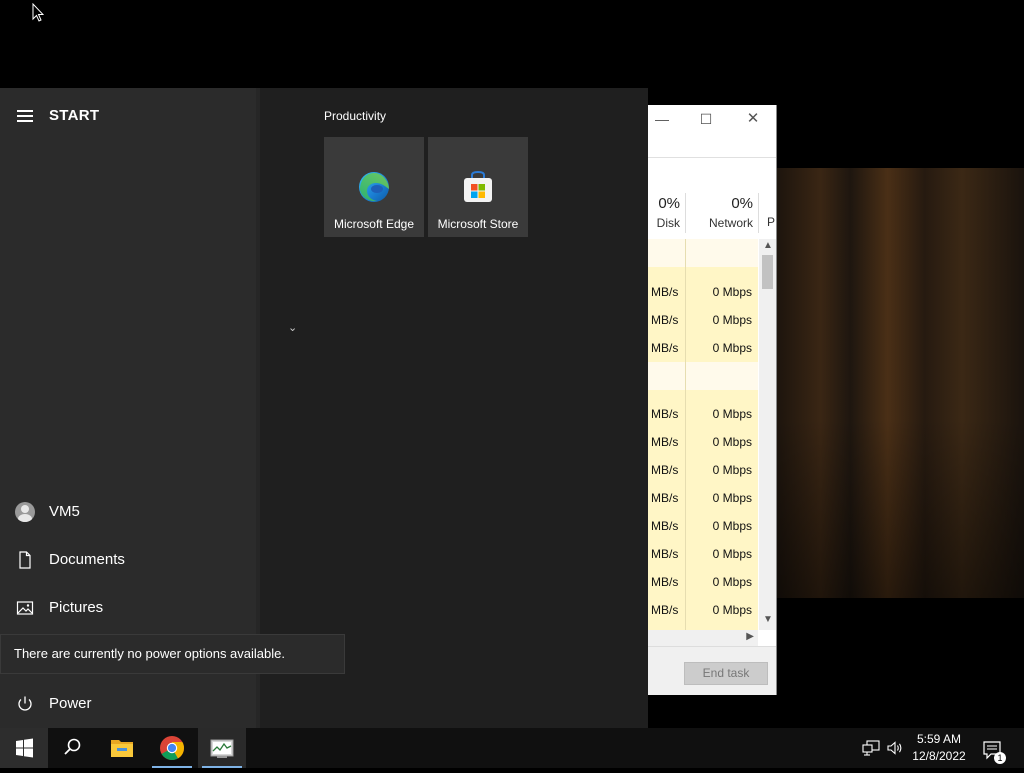  I want to click on mouse-cursor-icon, so click(38, 12).